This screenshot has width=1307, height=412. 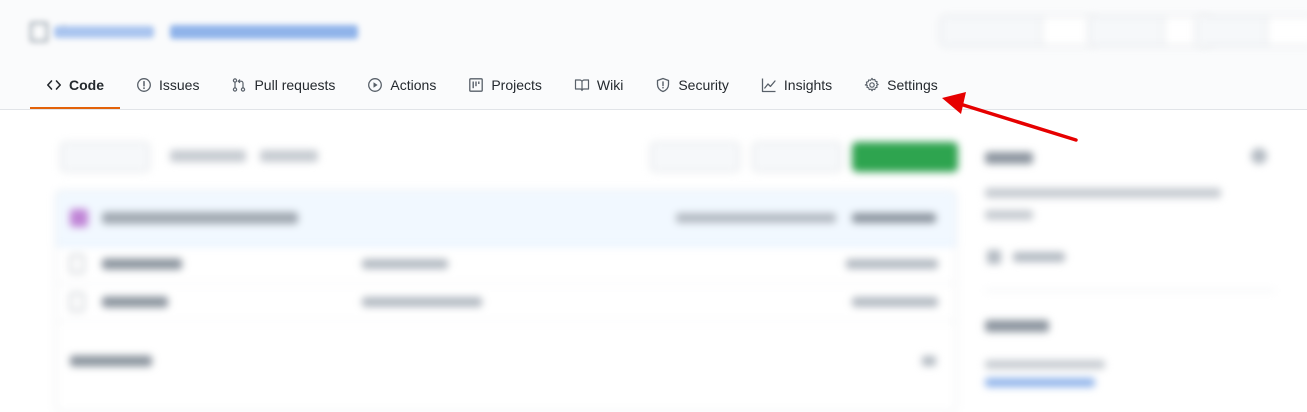 I want to click on readme-title, so click(x=111, y=361).